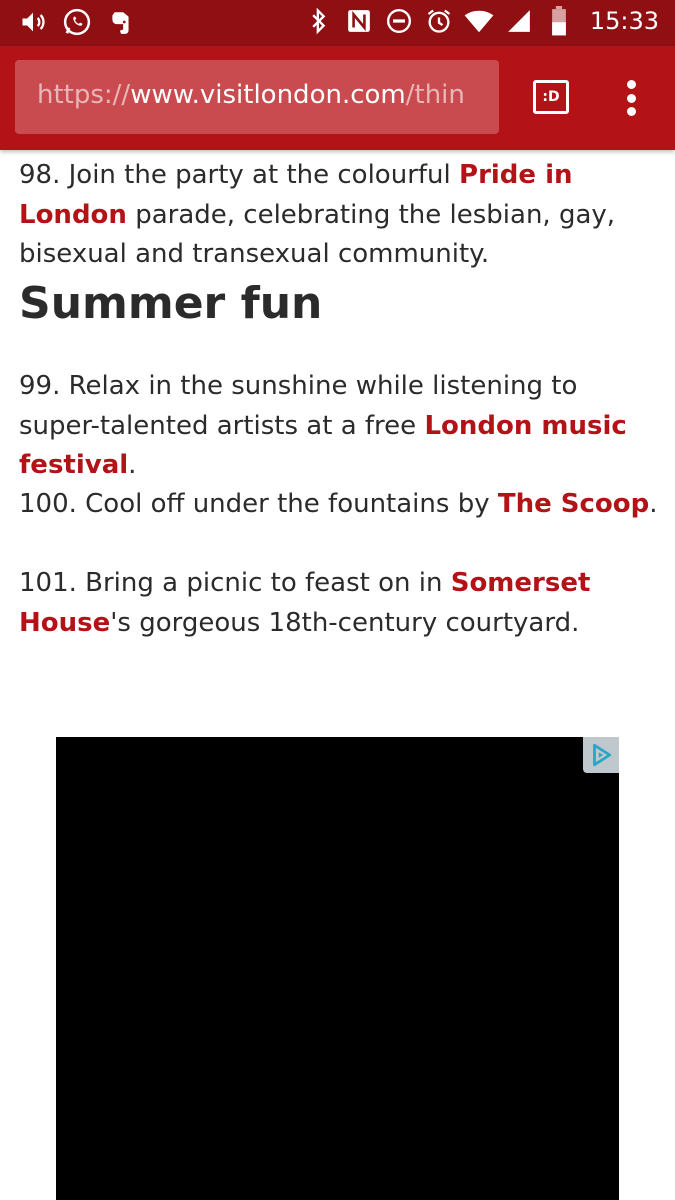  I want to click on signal-icon, so click(519, 21).